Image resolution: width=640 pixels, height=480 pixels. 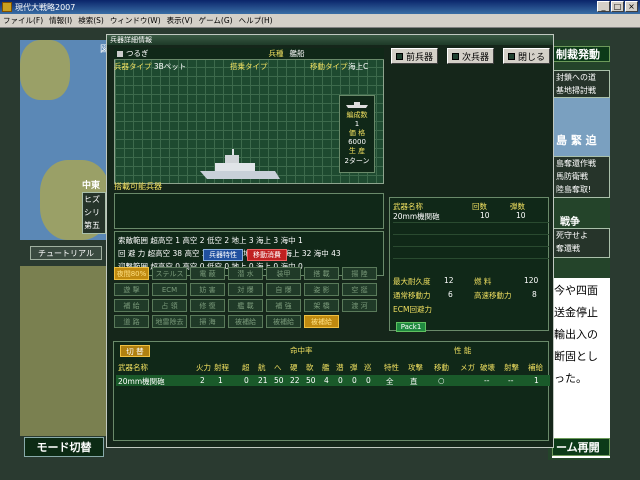 What do you see at coordinates (279, 380) in the screenshot?
I see `row-heli: 50` at bounding box center [279, 380].